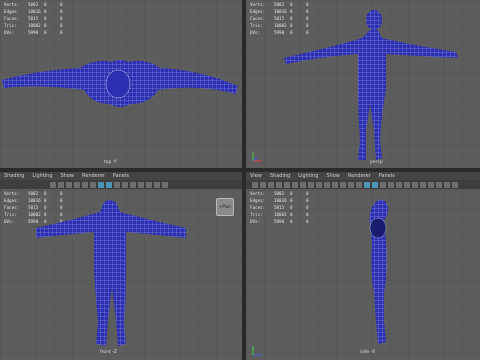 The width and height of the screenshot is (480, 360). Describe the element at coordinates (376, 162) in the screenshot. I see `camera-label: persp` at that location.